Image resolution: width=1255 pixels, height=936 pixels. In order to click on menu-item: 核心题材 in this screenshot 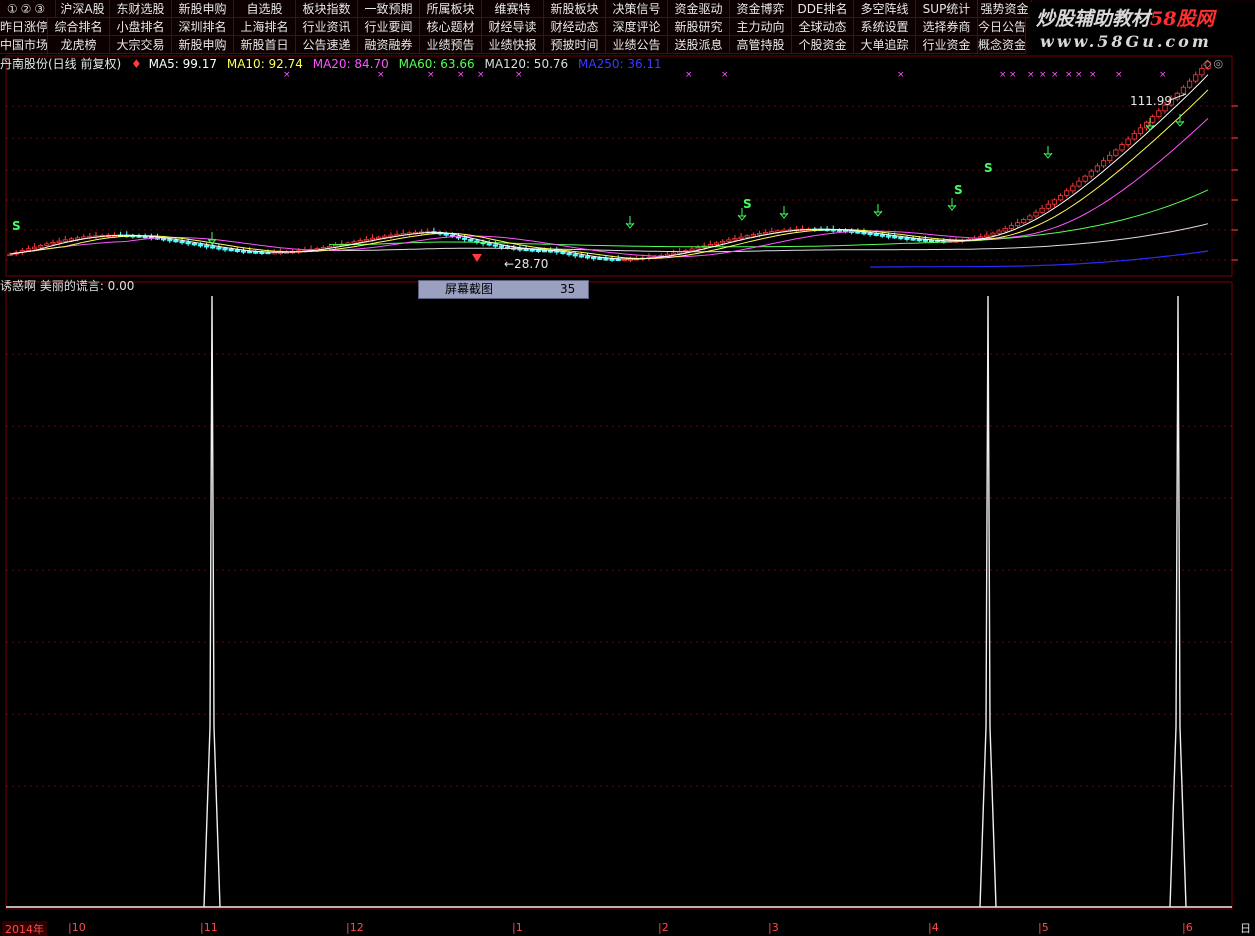, I will do `click(451, 27)`.